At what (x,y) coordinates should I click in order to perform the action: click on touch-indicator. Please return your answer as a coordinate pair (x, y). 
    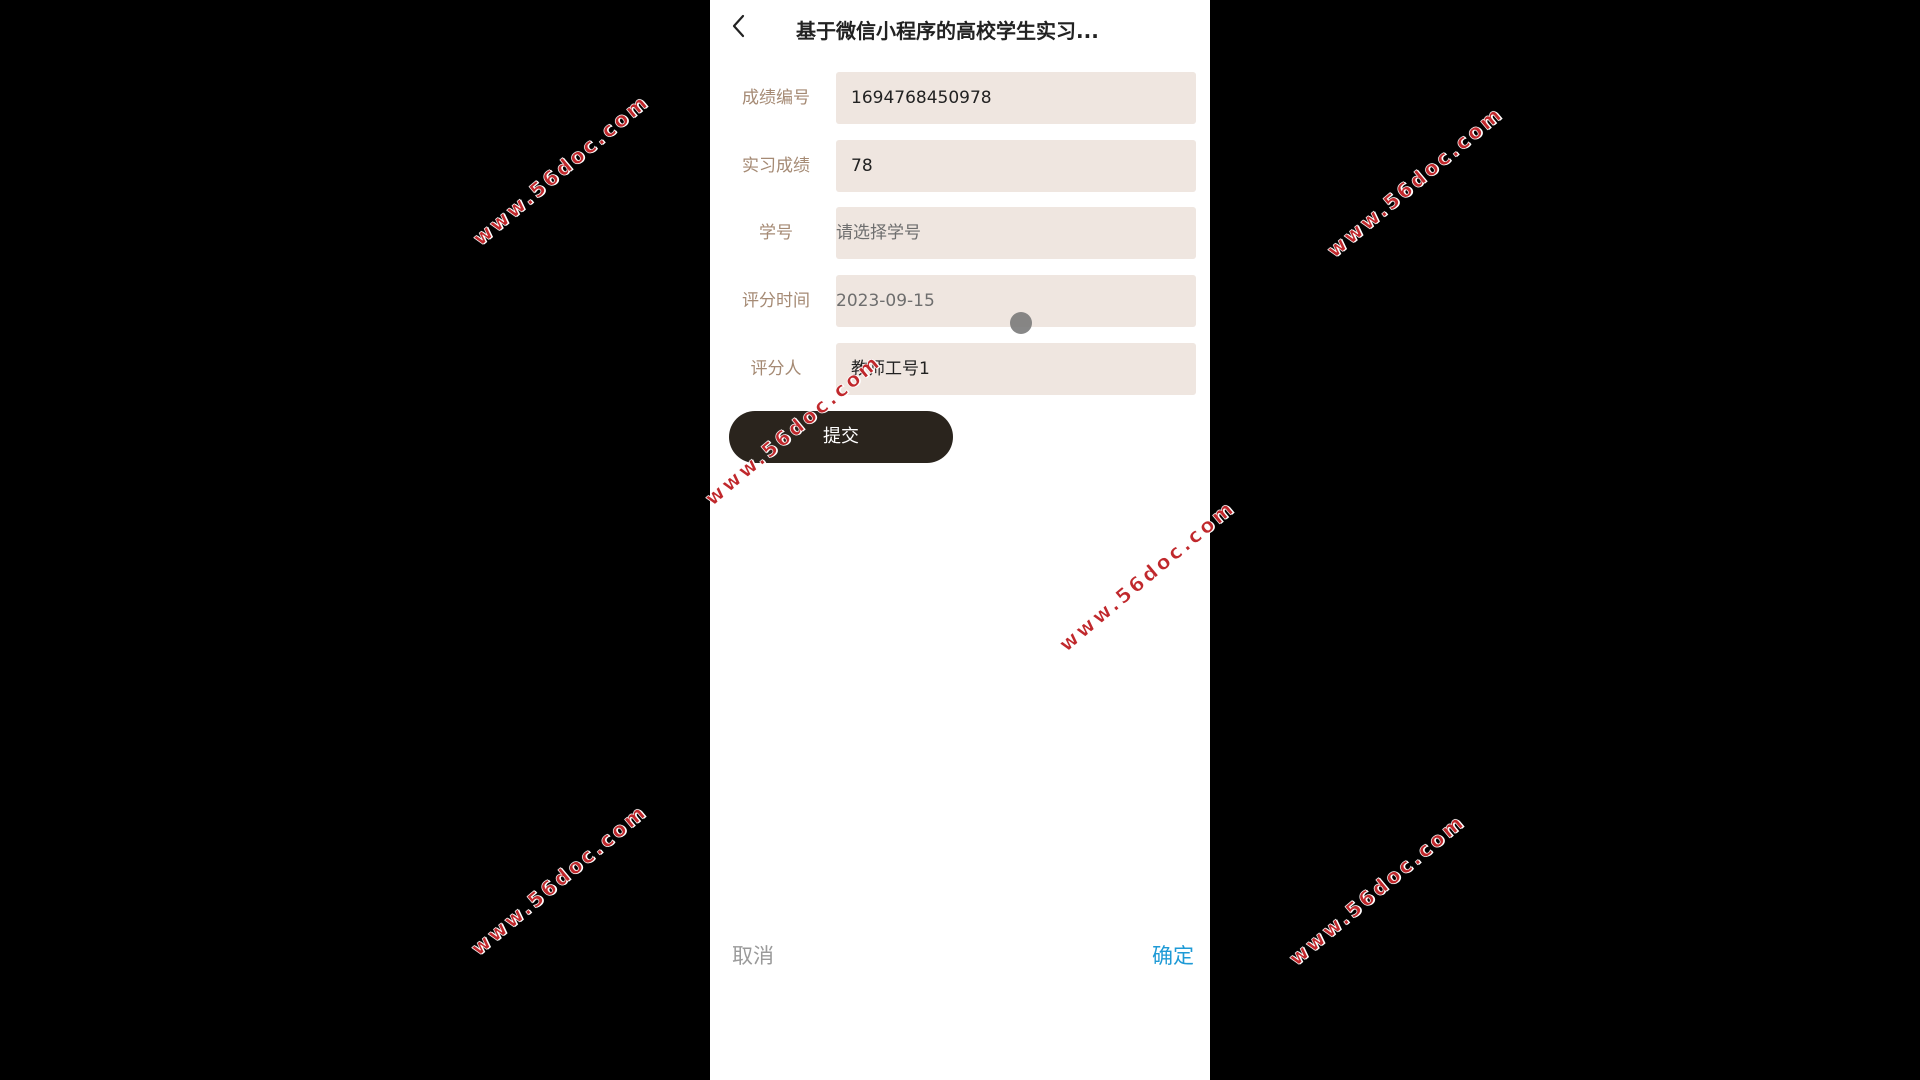
    Looking at the image, I should click on (1021, 323).